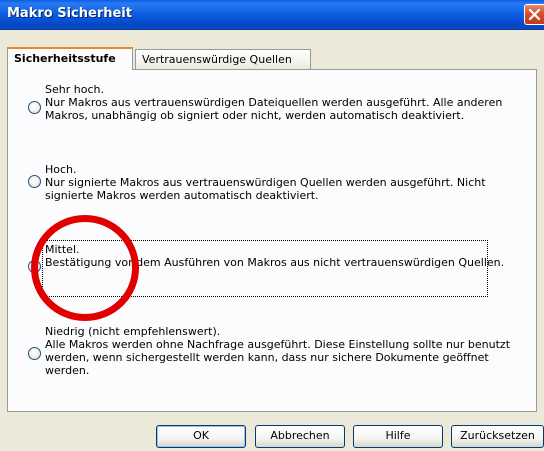 The image size is (544, 451). Describe the element at coordinates (74, 89) in the screenshot. I see `option-label: Sehr hoch.` at that location.